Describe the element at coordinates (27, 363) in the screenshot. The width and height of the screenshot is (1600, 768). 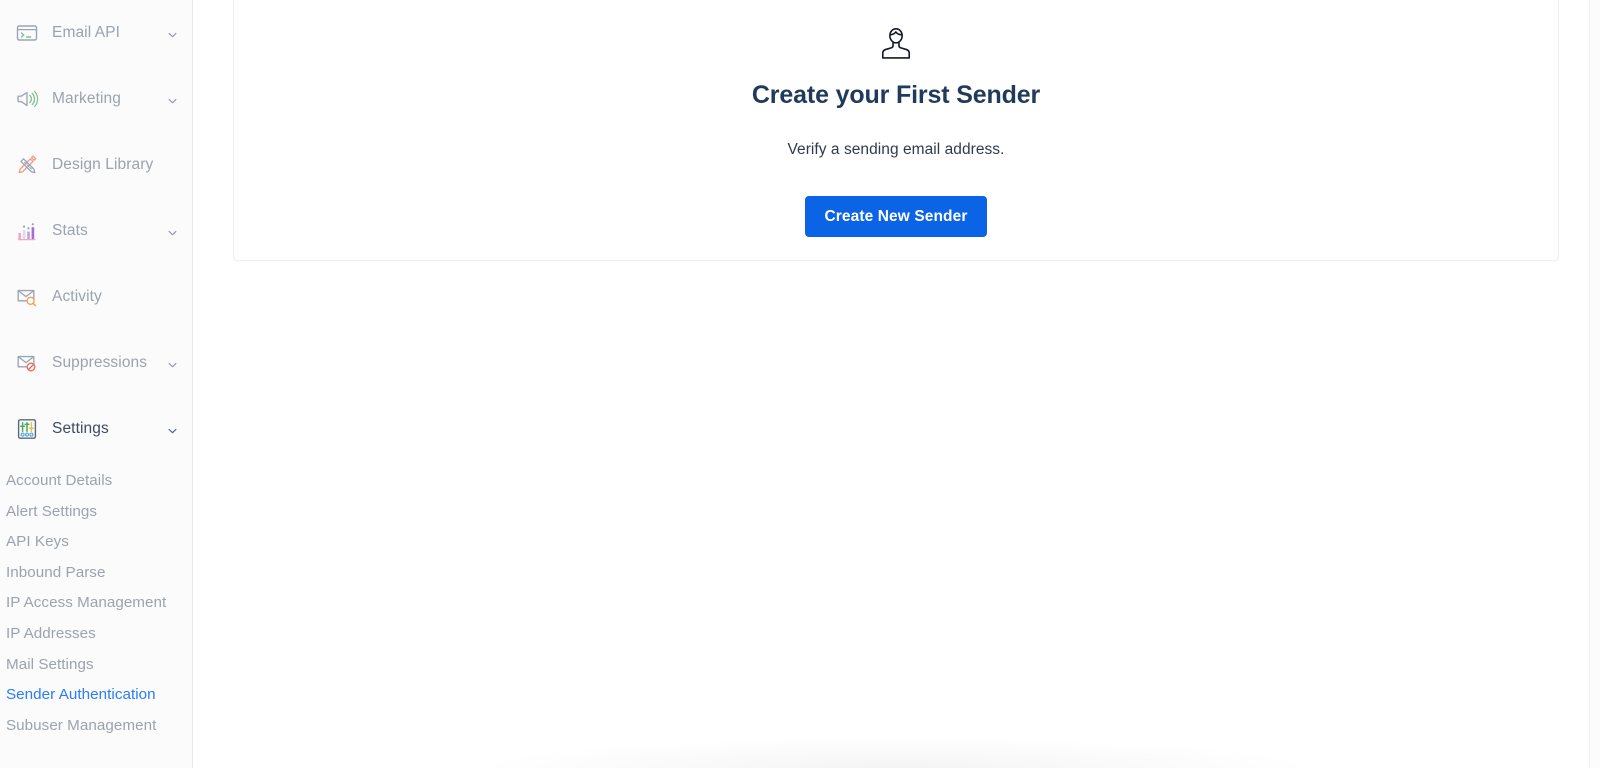
I see `envelope-block-icon` at that location.